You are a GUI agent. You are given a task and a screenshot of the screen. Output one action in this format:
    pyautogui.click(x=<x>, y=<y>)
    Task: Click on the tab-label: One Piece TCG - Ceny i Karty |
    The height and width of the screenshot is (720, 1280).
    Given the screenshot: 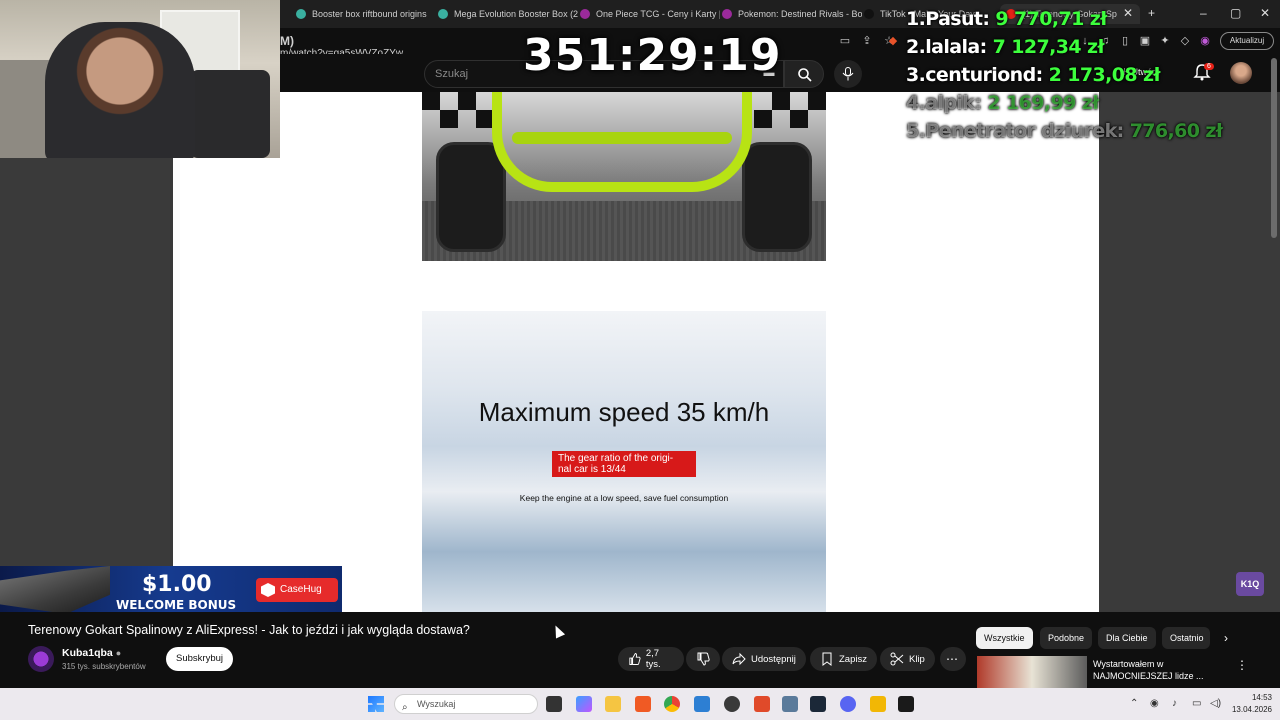 What is the action you would take?
    pyautogui.click(x=658, y=14)
    